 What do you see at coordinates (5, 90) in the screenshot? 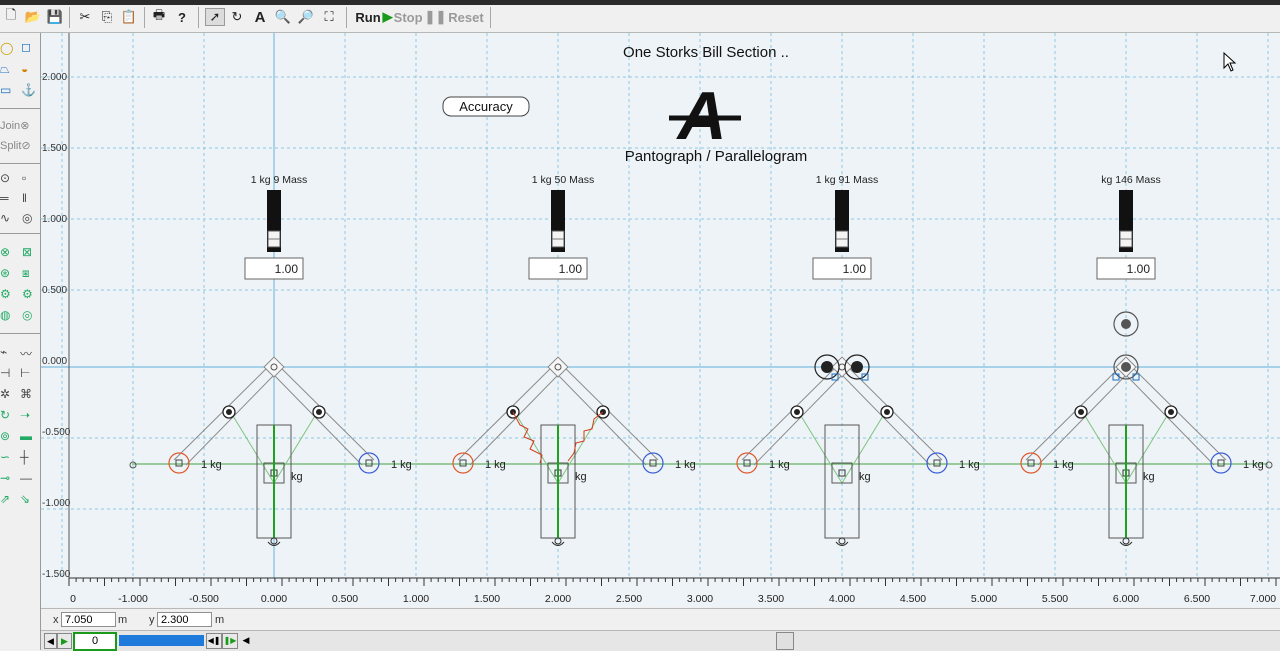
I see `rectangle-tool-icon: ▭` at bounding box center [5, 90].